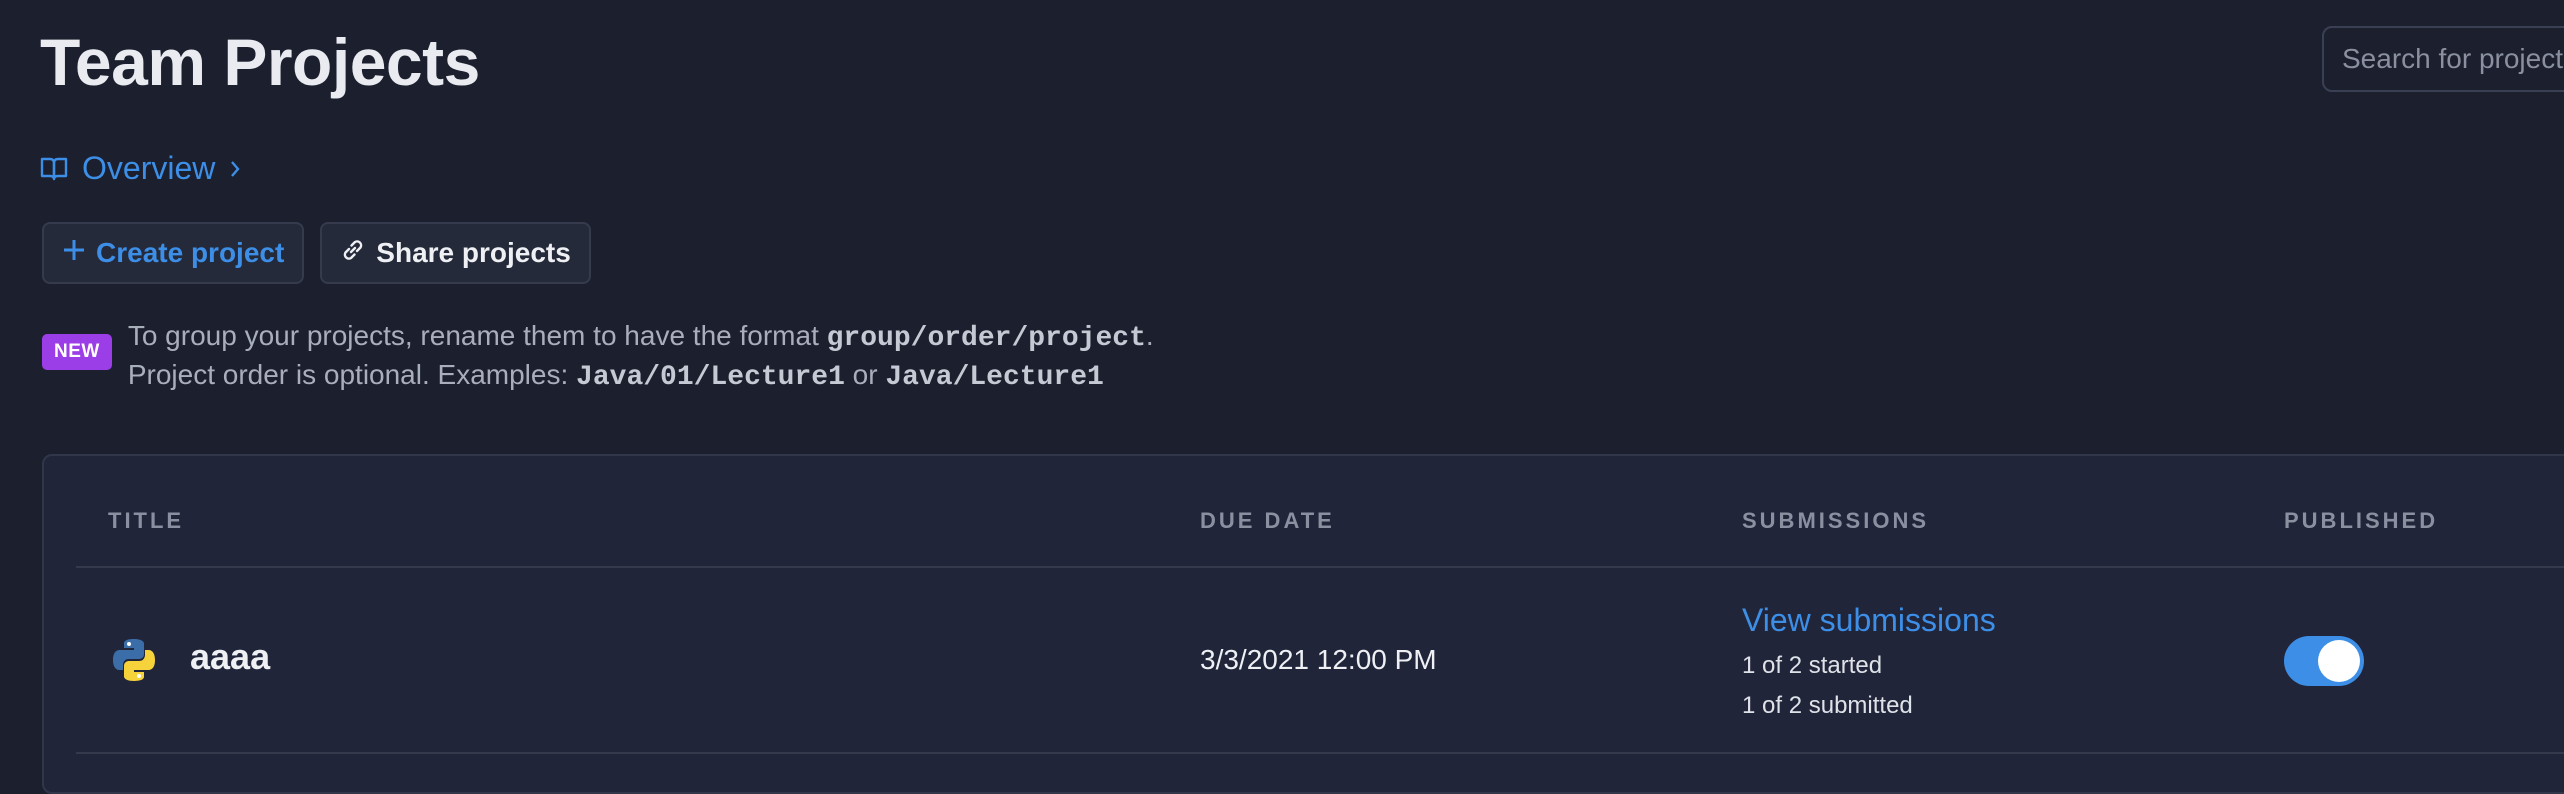 The height and width of the screenshot is (794, 2564). I want to click on started-count: 1 of 2 started, so click(1812, 665).